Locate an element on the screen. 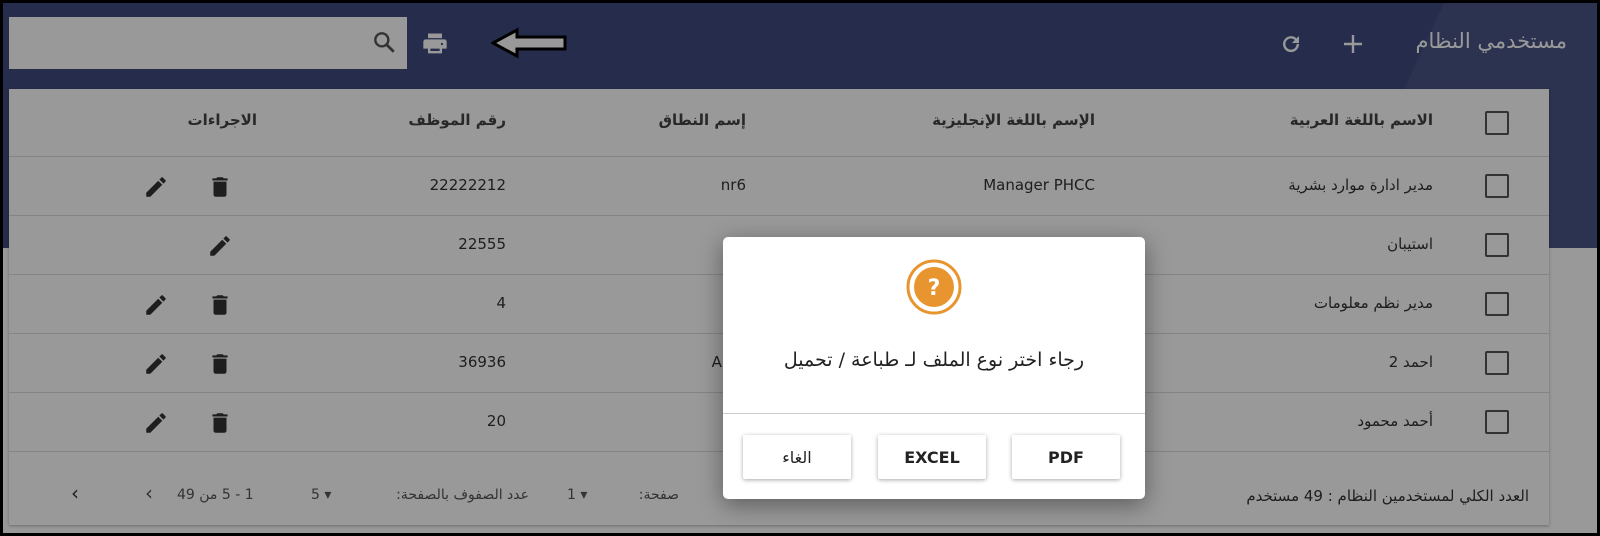  cancel-button: الغاء is located at coordinates (797, 457).